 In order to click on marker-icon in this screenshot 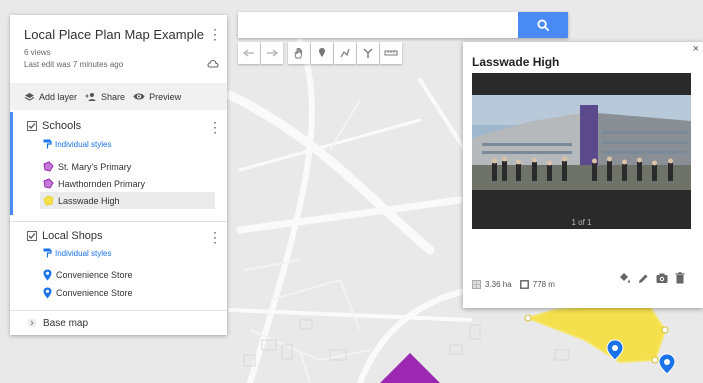, I will do `click(322, 52)`.